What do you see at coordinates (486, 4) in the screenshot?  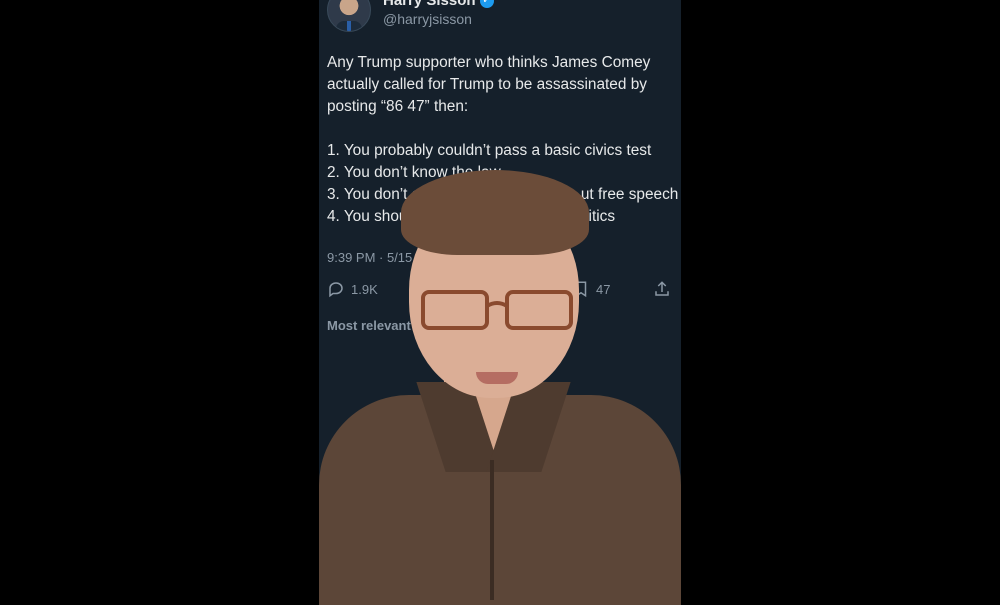 I see `verified-badge-icon: ✓` at bounding box center [486, 4].